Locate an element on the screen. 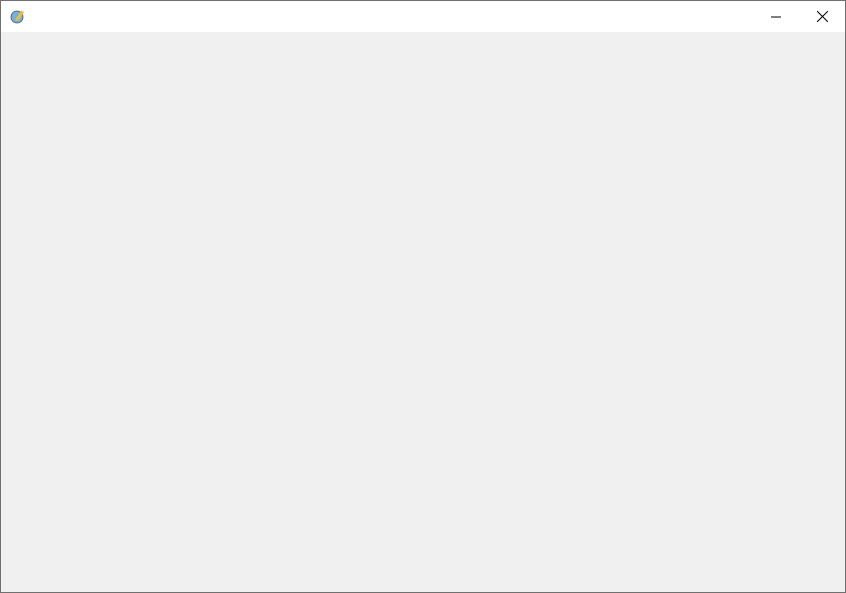 This screenshot has height=593, width=846. close-button is located at coordinates (822, 16).